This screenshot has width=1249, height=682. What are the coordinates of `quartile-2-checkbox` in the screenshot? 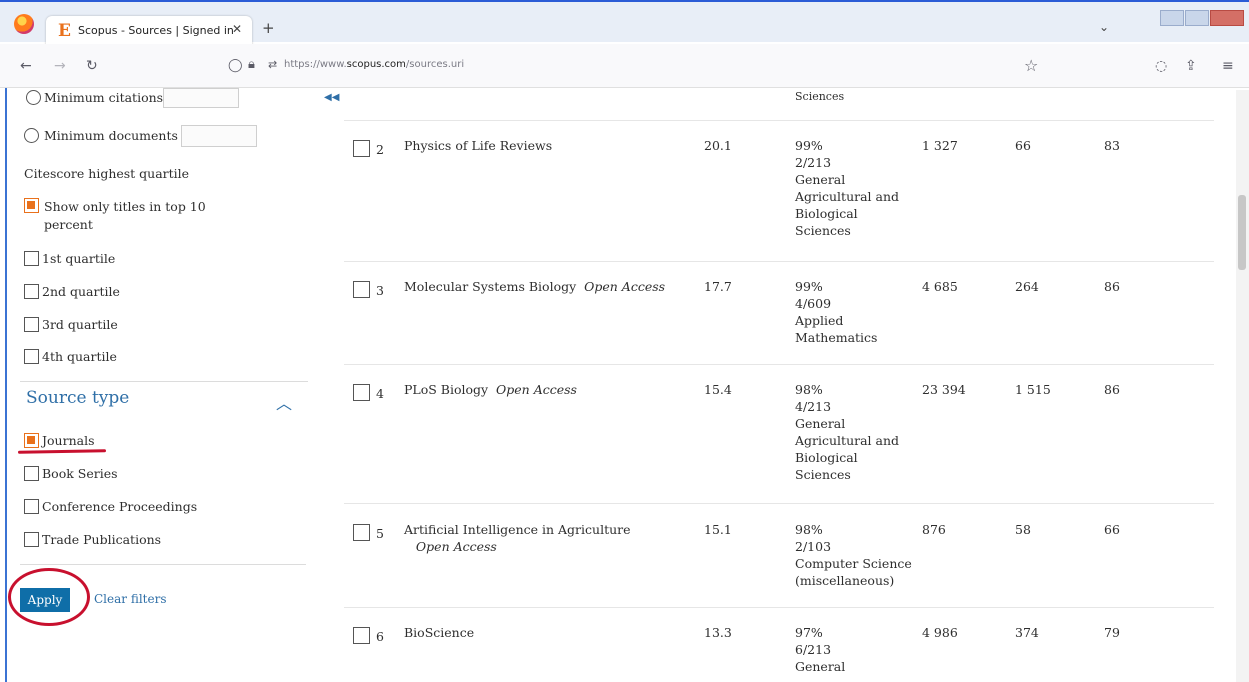 It's located at (31, 291).